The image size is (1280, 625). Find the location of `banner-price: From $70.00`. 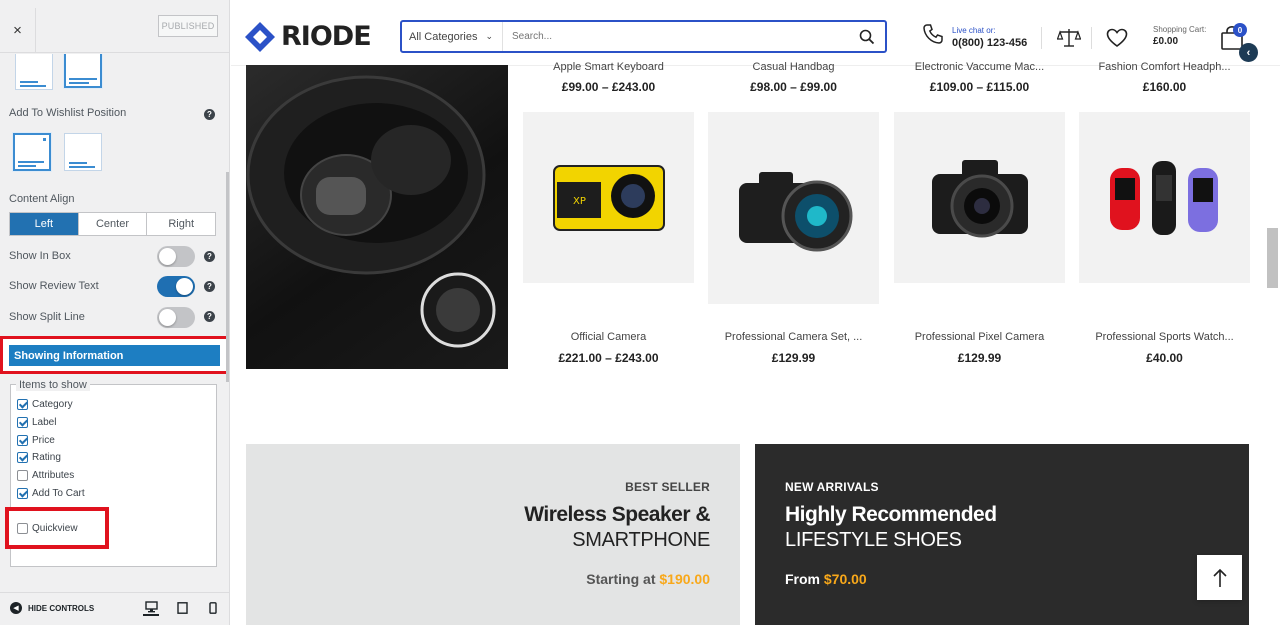

banner-price: From $70.00 is located at coordinates (826, 579).